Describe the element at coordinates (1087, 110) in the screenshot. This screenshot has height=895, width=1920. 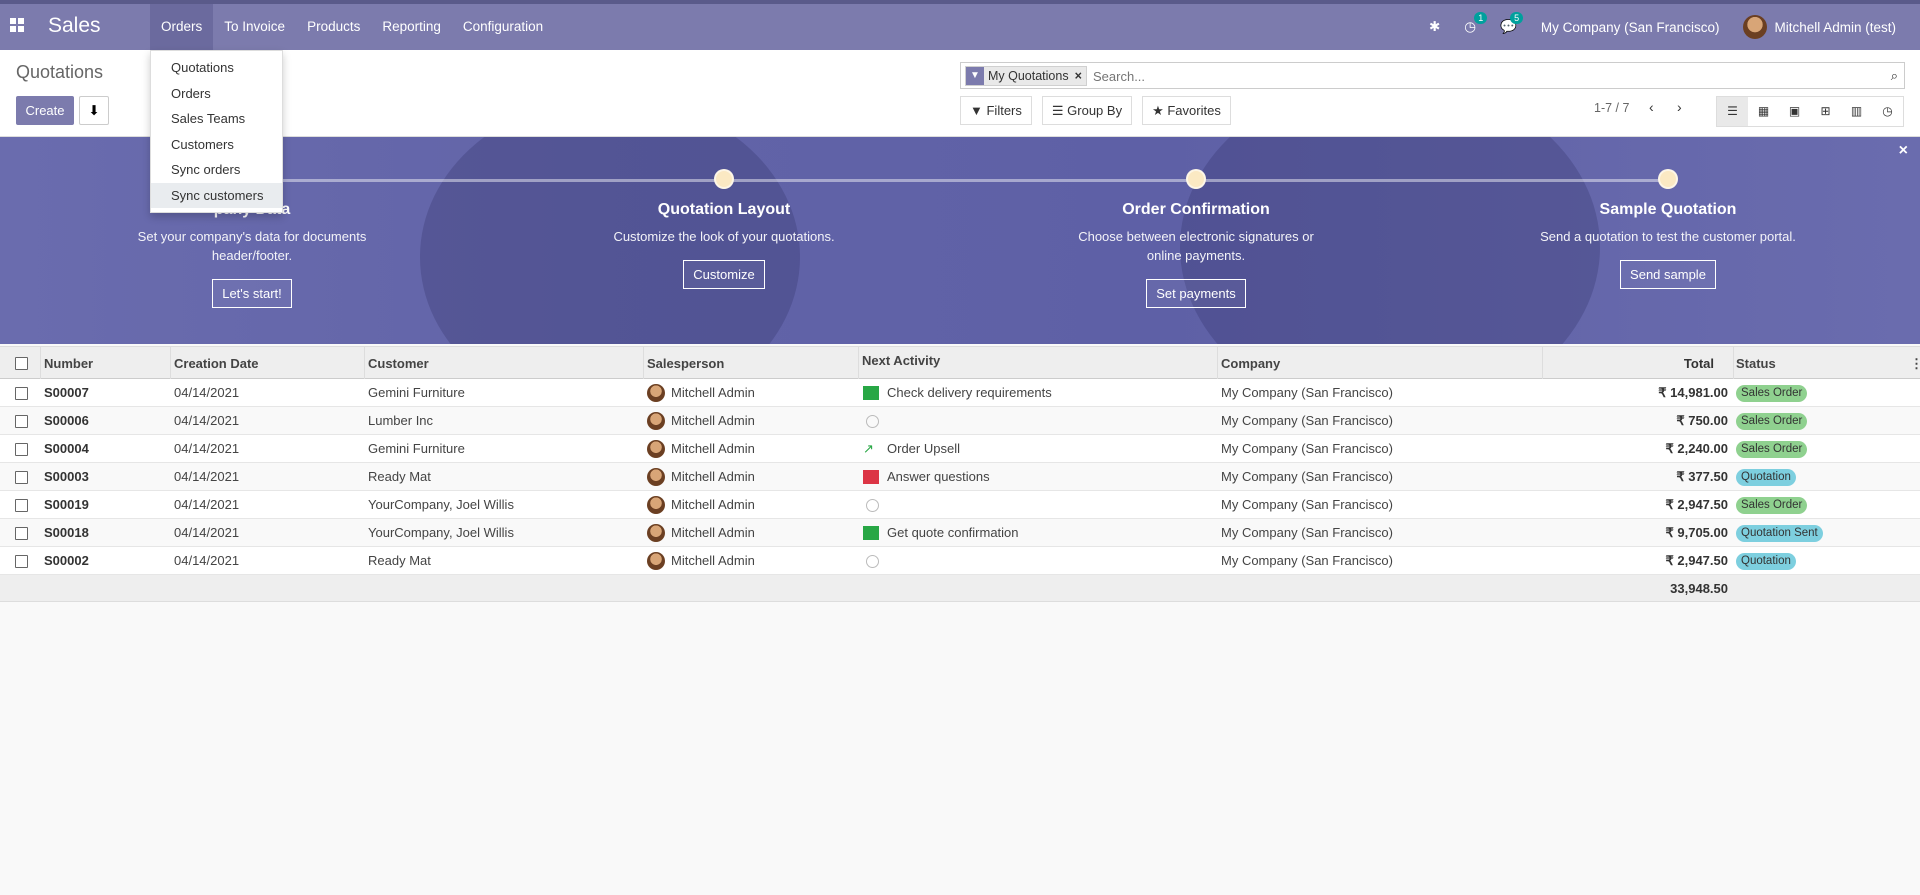
I see `groupby-button: ☰ Group By` at that location.